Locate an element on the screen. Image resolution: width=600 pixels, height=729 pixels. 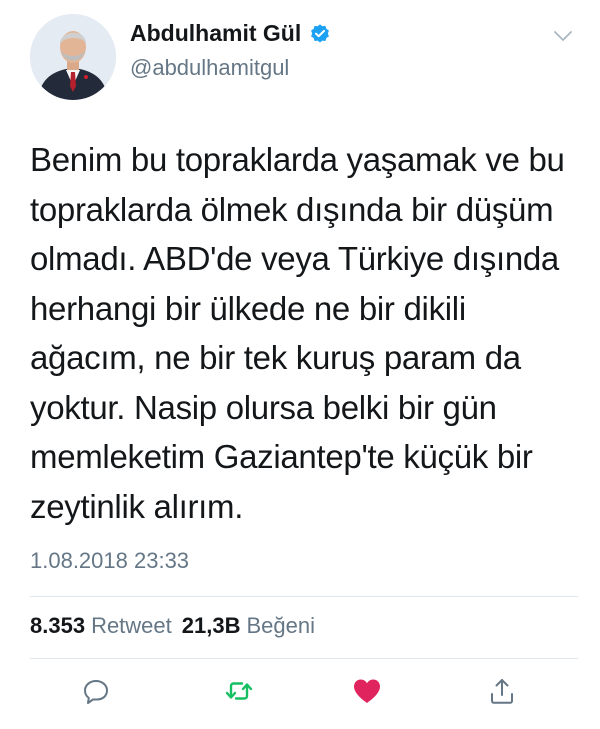
user-name-row: Abdulhamit Gül is located at coordinates (230, 33).